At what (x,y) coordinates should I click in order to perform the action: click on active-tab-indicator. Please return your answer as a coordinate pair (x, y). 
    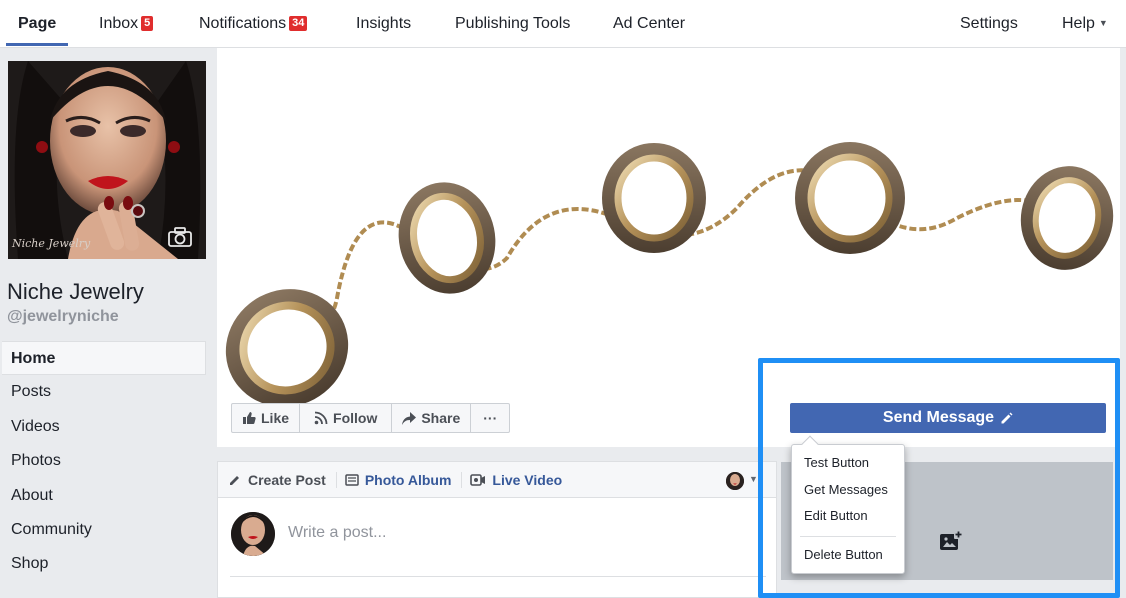
    Looking at the image, I should click on (37, 44).